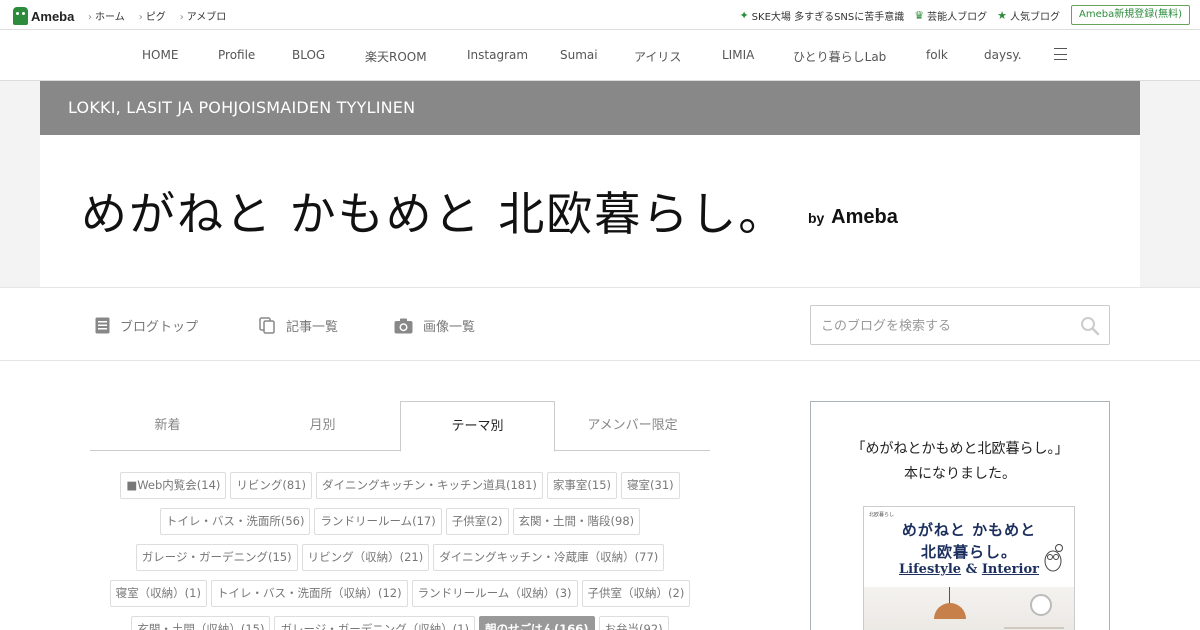  What do you see at coordinates (937, 55) in the screenshot?
I see `nav-item-folk: folk` at bounding box center [937, 55].